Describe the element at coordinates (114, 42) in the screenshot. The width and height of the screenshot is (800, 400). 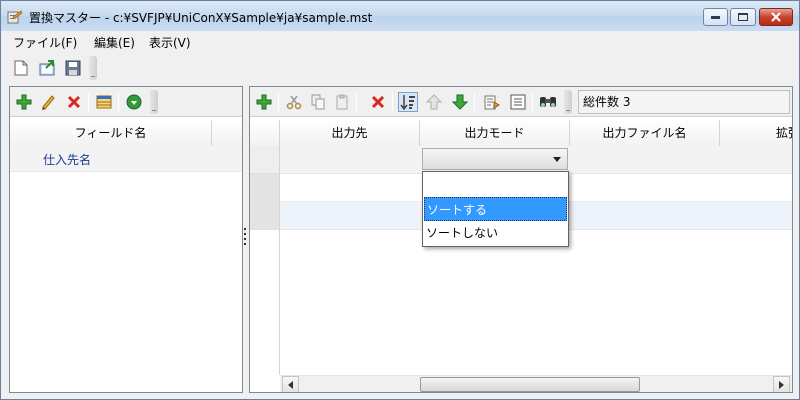
I see `menu-edit: 編集(E)` at that location.